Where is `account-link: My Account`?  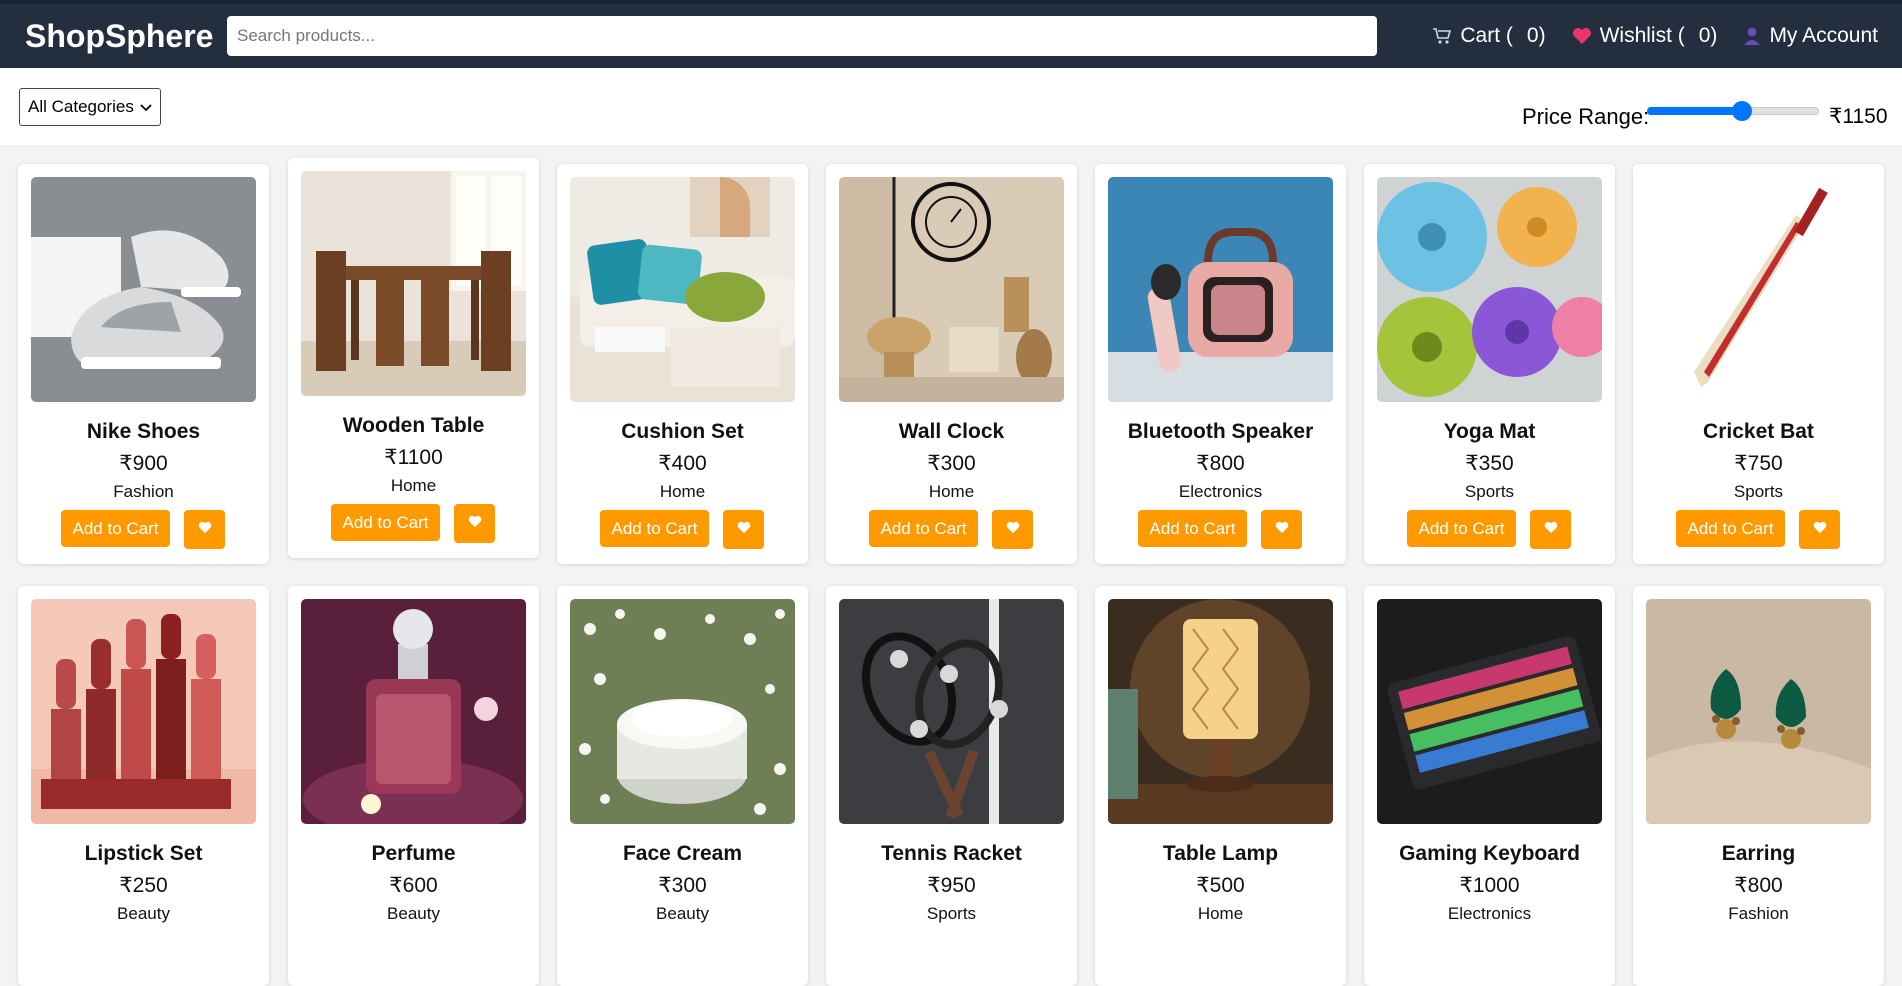 account-link: My Account is located at coordinates (1810, 36).